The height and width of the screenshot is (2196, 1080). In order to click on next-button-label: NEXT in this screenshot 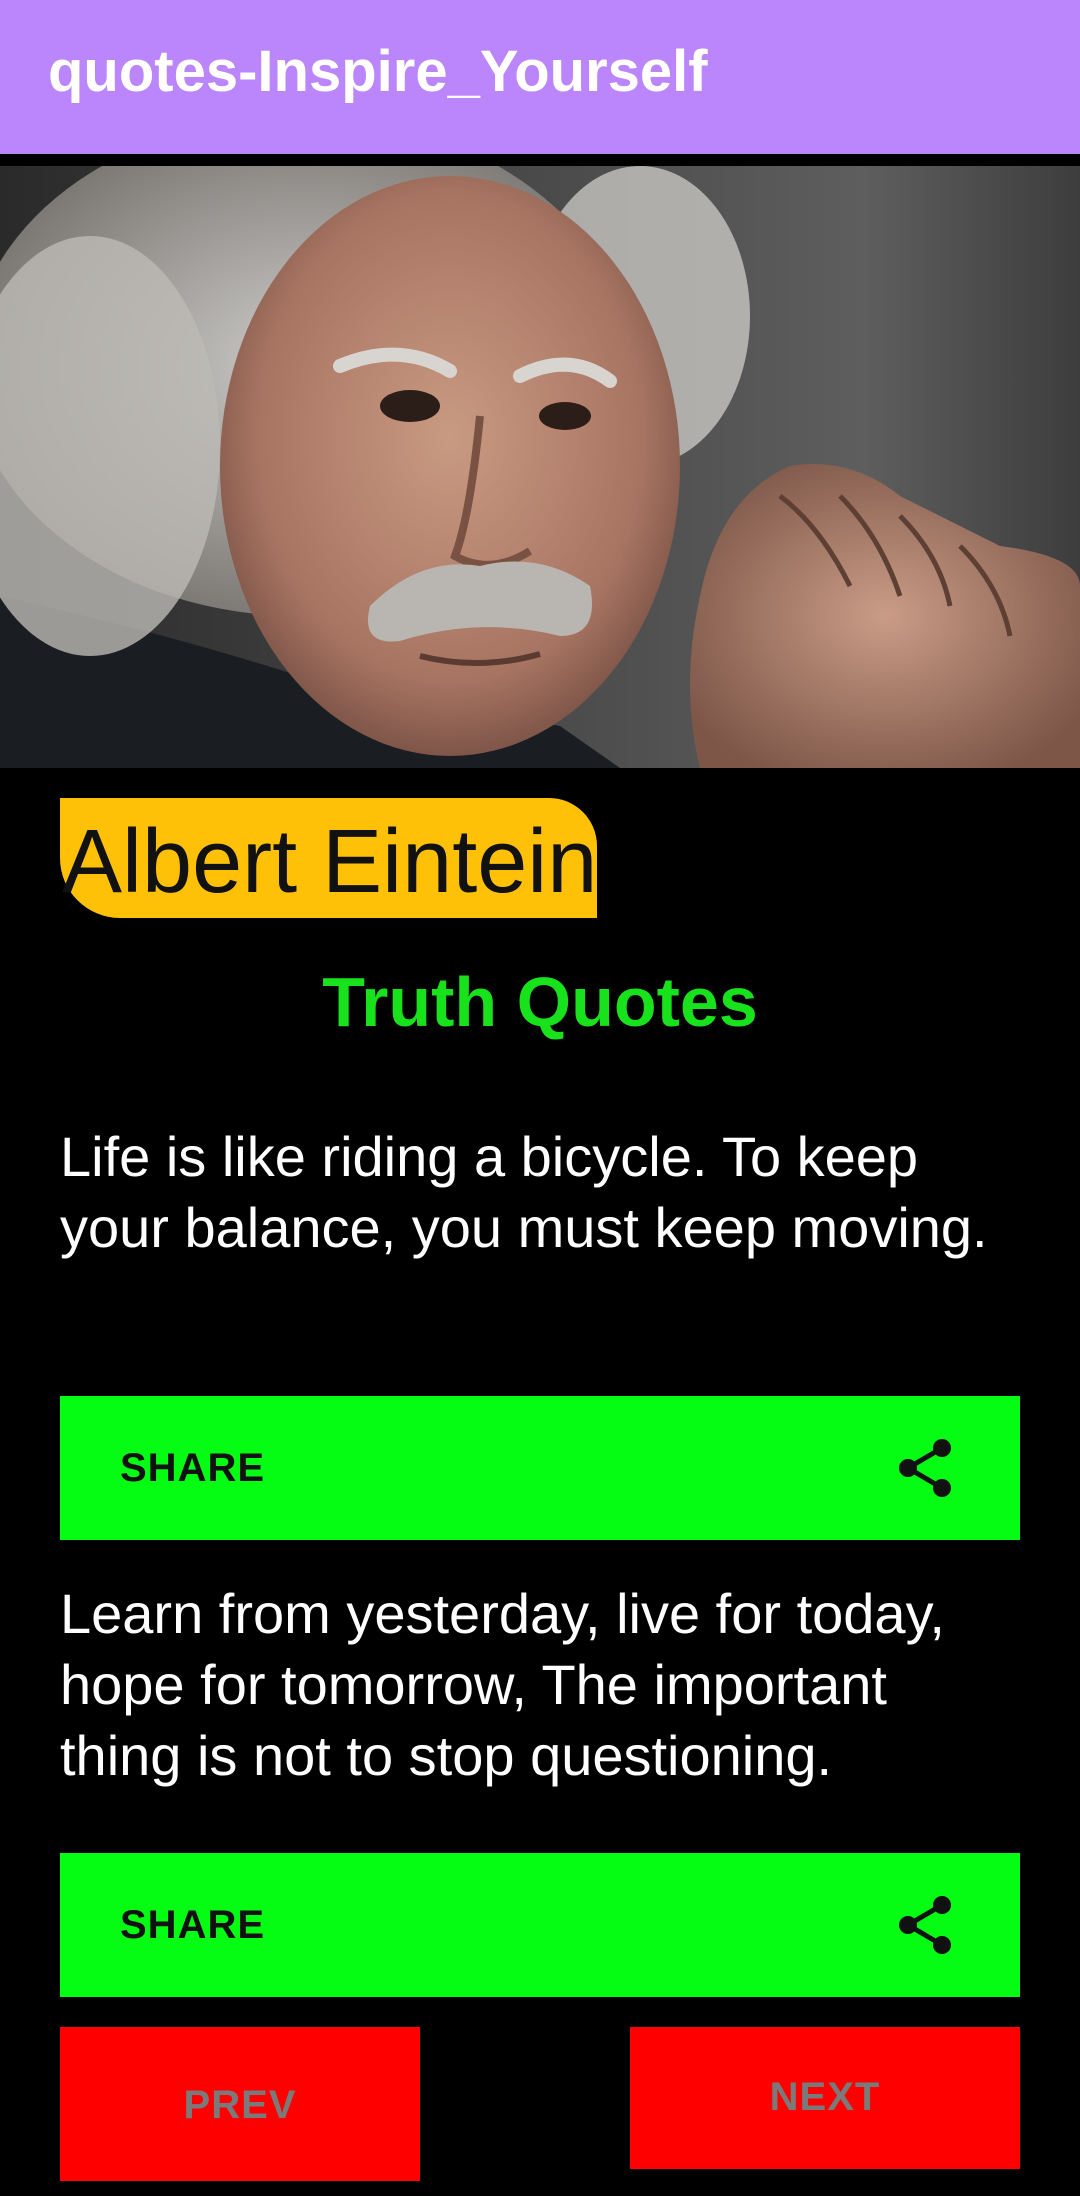, I will do `click(825, 2097)`.